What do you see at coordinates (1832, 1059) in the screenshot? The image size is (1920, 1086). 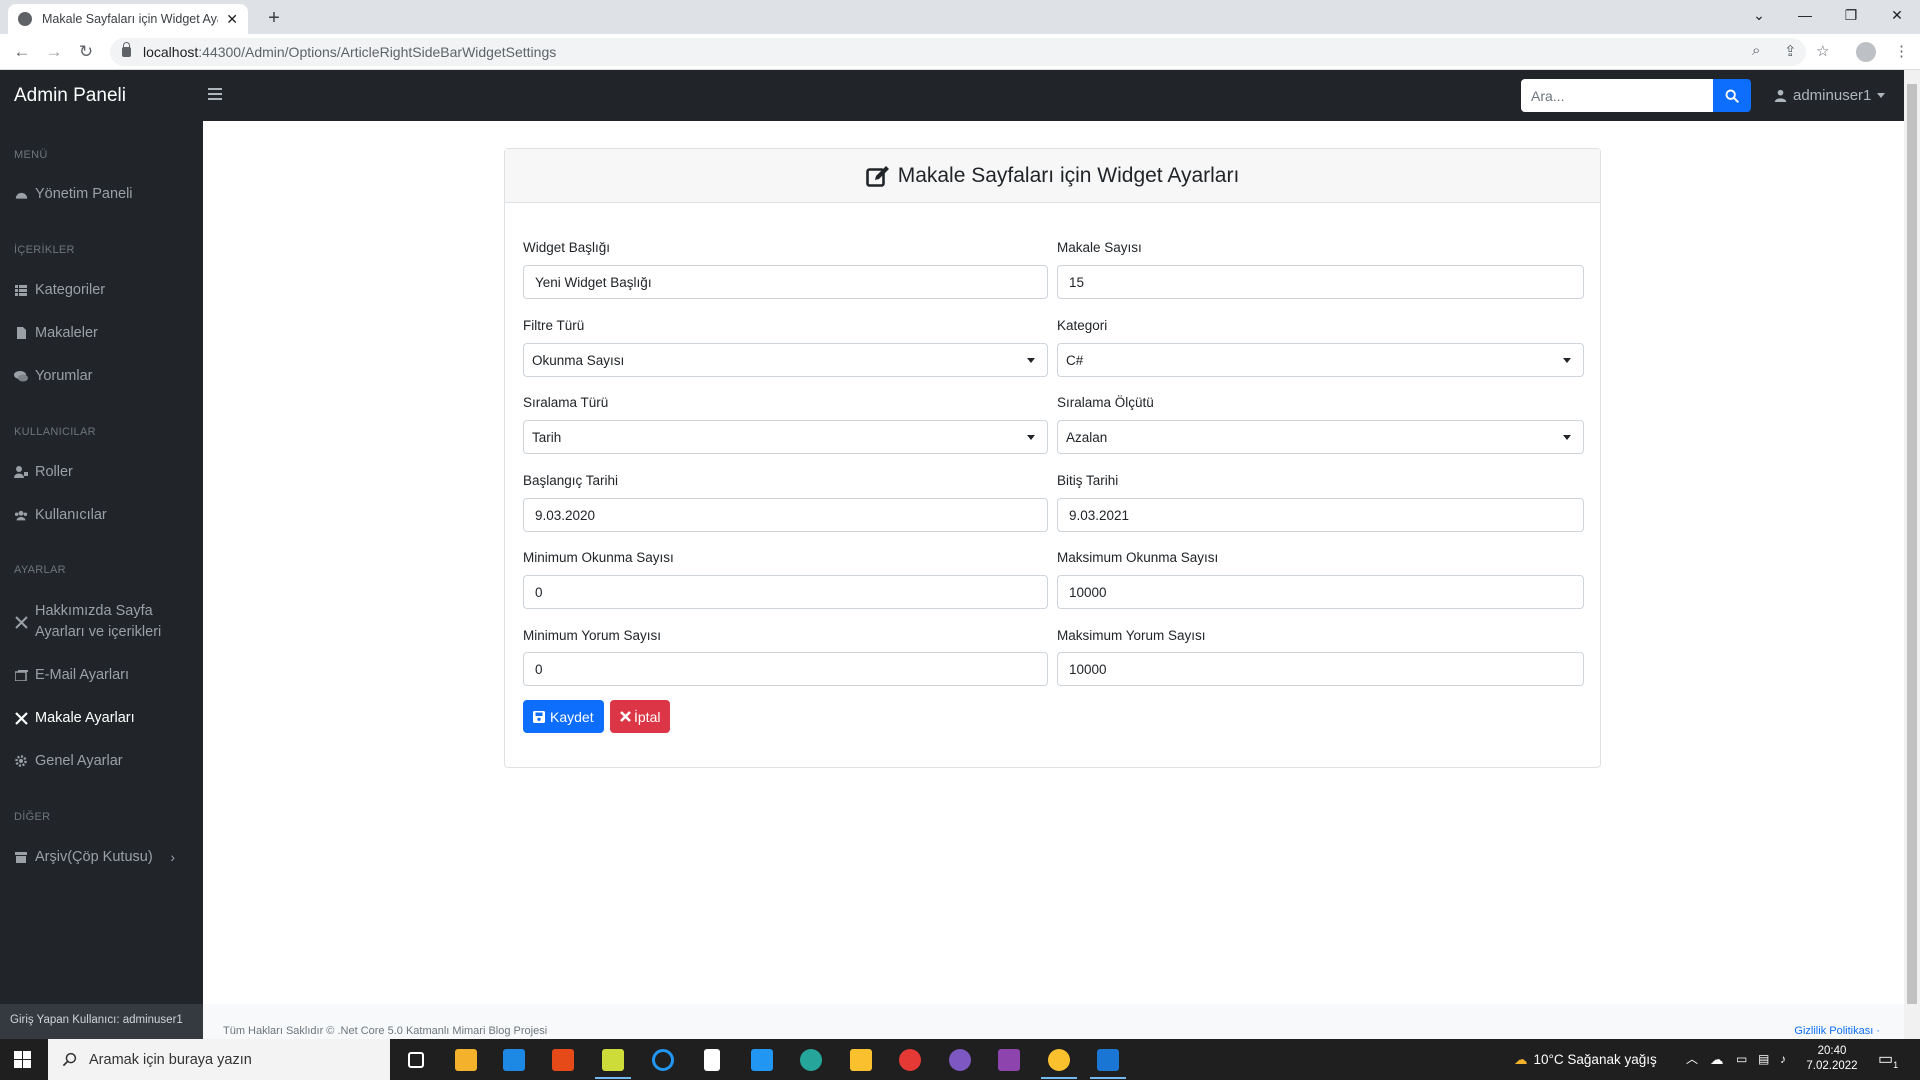 I see `taskbar-clock: 20:40 7.02.2022` at bounding box center [1832, 1059].